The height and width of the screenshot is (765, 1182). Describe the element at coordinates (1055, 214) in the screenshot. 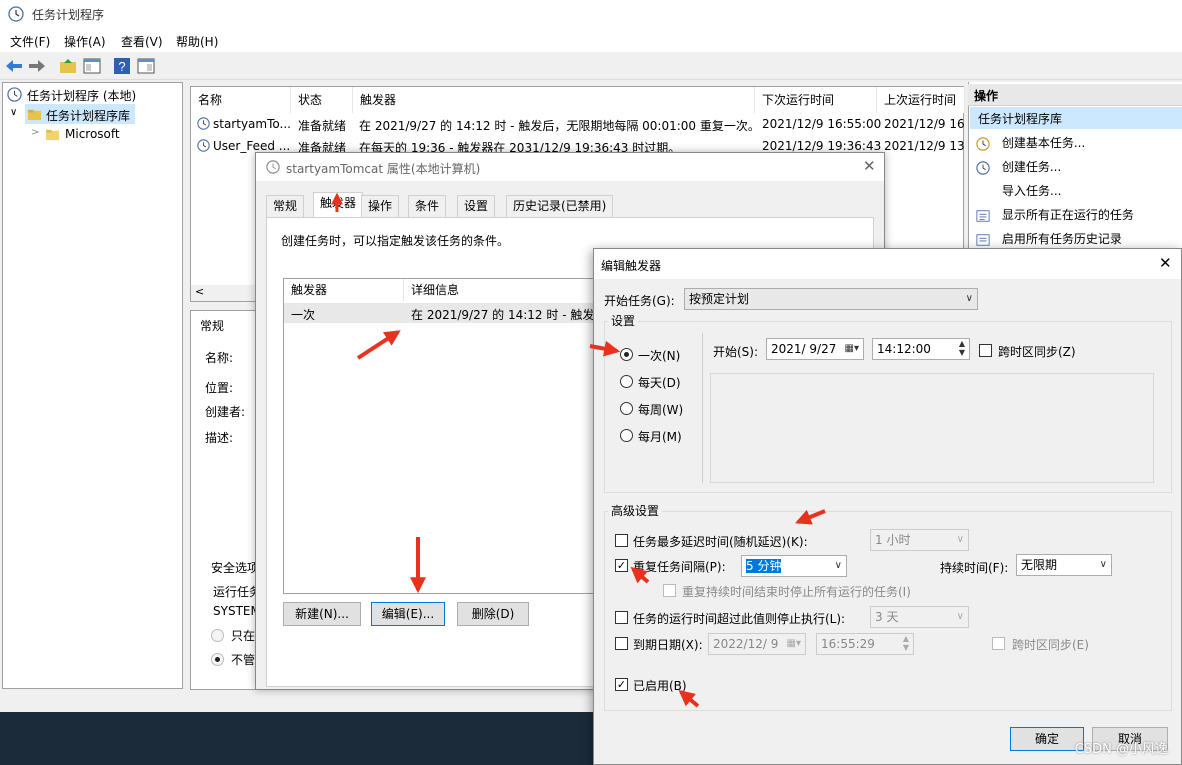

I see `action-show-running: 显示所有正在运行的任务` at that location.